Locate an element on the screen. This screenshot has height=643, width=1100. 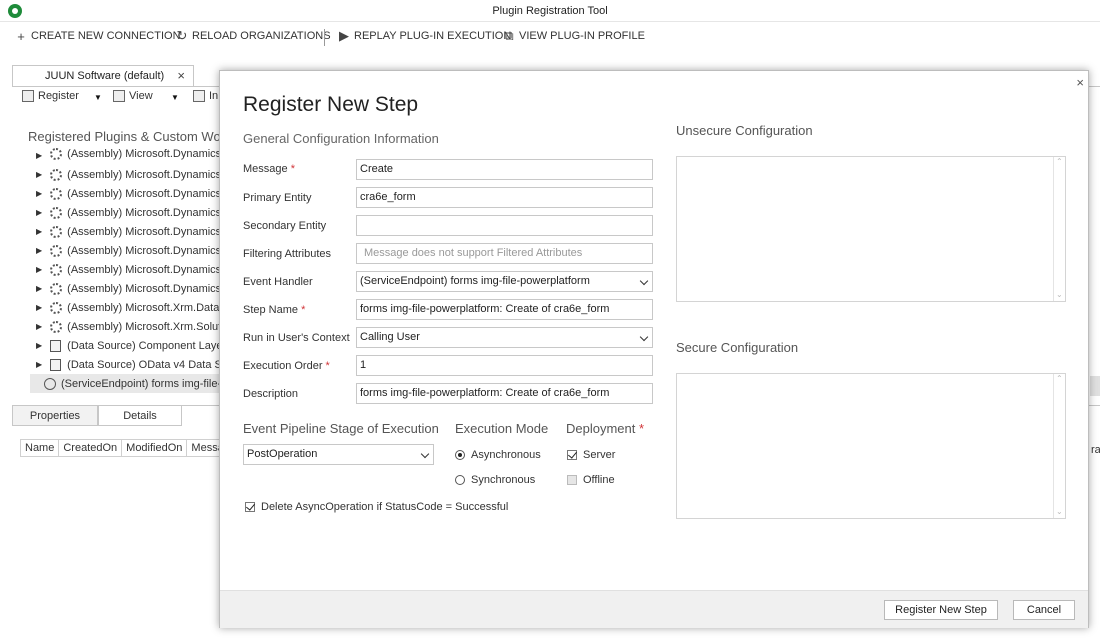
filtering-attributes-label: Filtering Attributes is located at coordinates (287, 254).